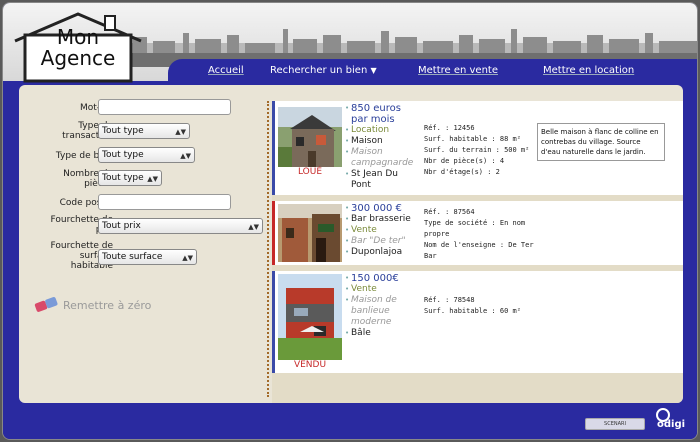 This screenshot has height=442, width=700. What do you see at coordinates (382, 141) in the screenshot?
I see `listing-type: Maison` at bounding box center [382, 141].